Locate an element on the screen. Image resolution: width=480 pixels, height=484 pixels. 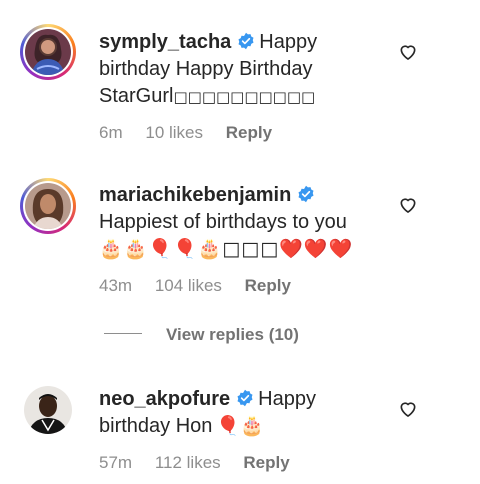
like-count: 112 likes is located at coordinates (188, 462).